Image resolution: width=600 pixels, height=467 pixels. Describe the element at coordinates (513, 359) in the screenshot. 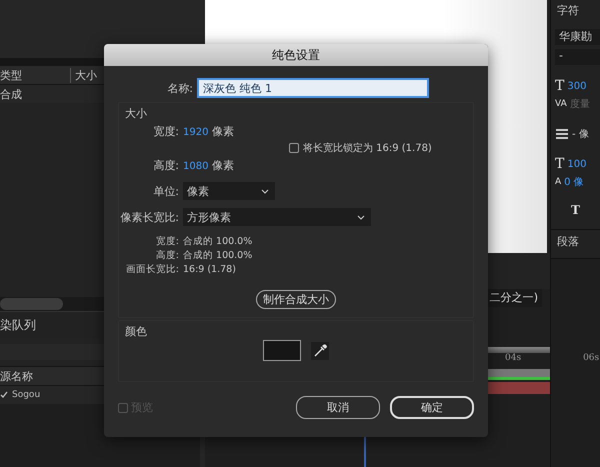

I see `time-marker: 04s` at that location.